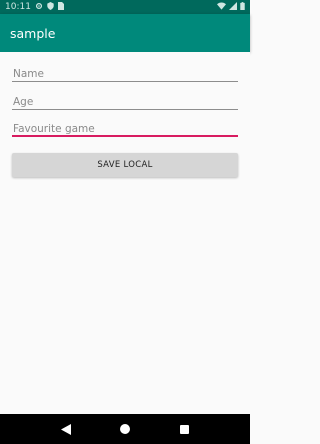  What do you see at coordinates (125, 128) in the screenshot?
I see `favourite-game-field-wrapper` at bounding box center [125, 128].